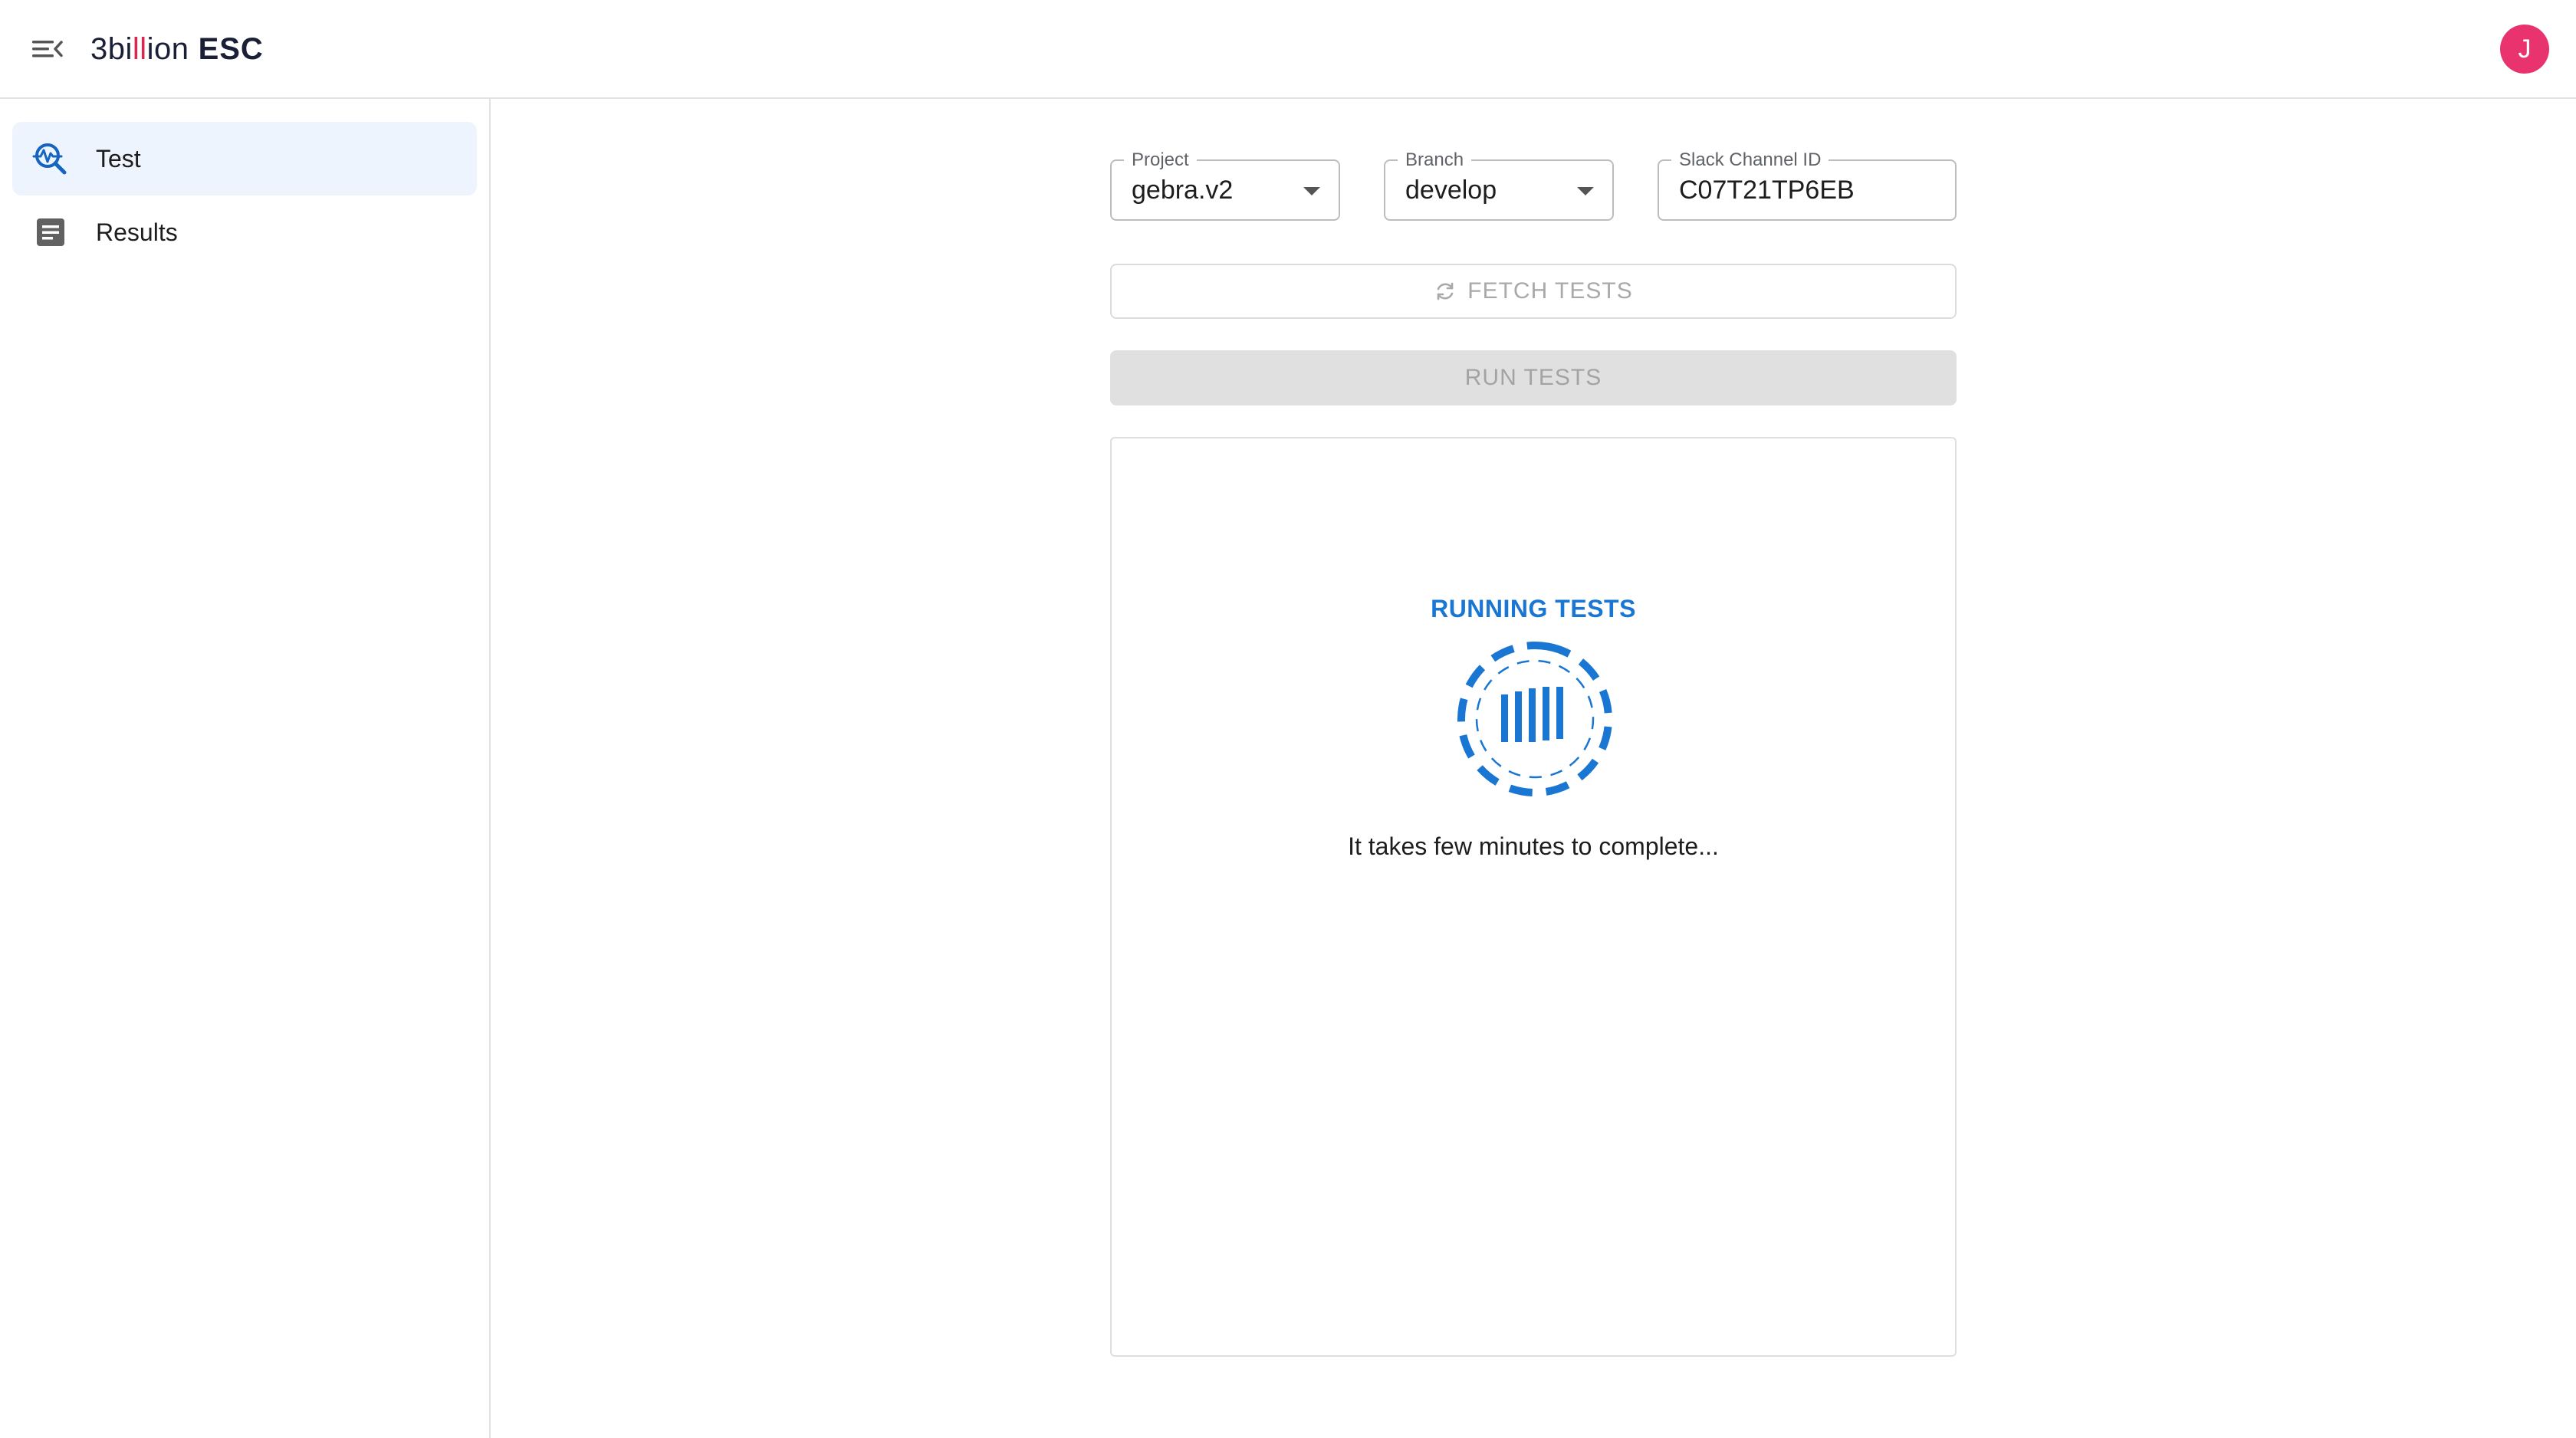  What do you see at coordinates (51, 232) in the screenshot?
I see `document-icon` at bounding box center [51, 232].